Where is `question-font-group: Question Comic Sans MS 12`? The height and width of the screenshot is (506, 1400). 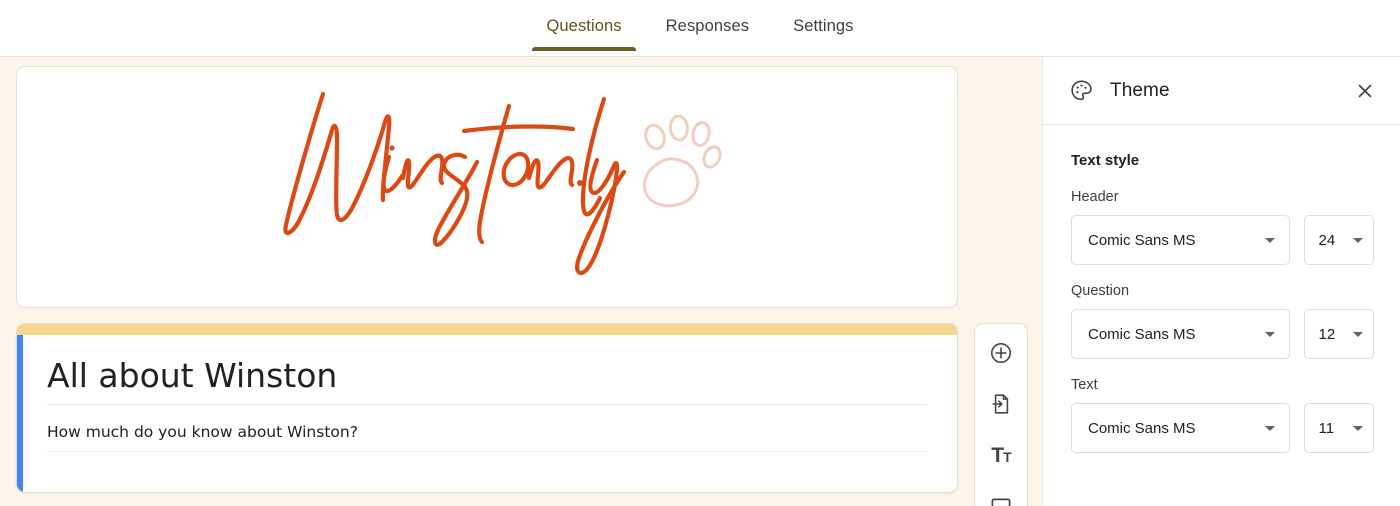
question-font-group: Question Comic Sans MS 12 is located at coordinates (1222, 321).